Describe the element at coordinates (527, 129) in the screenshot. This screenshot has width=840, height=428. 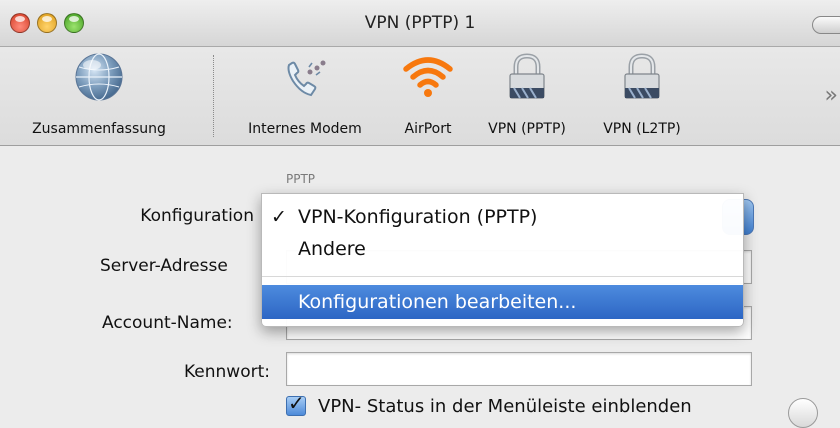
I see `toolbar-label: VPN (PPTP)` at that location.